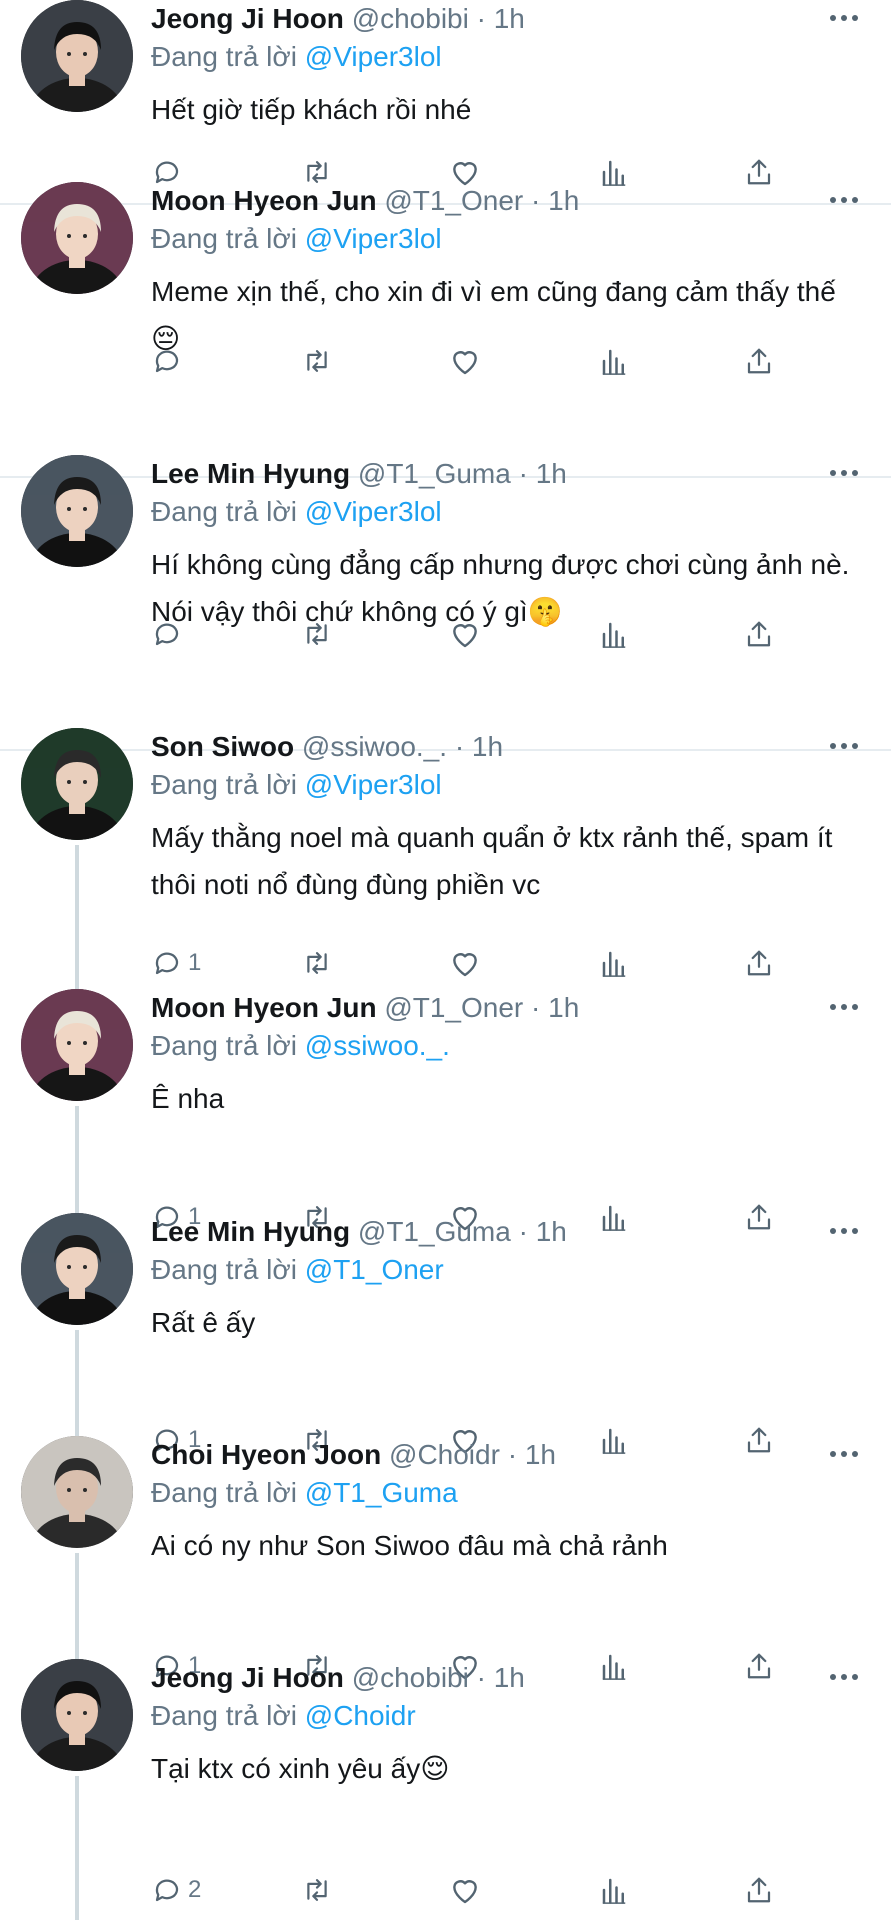 This screenshot has width=891, height=1920. Describe the element at coordinates (300, 1046) in the screenshot. I see `replying-to: Đang trả lời @ssiwoo._.` at that location.